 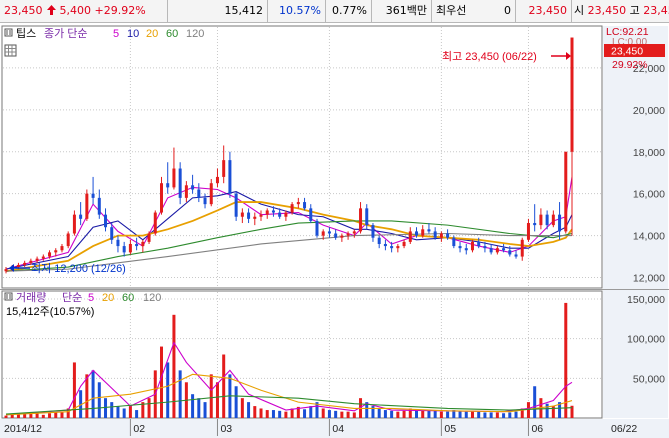 What do you see at coordinates (649, 379) in the screenshot?
I see `volume-tick-label: 50,000` at bounding box center [649, 379].